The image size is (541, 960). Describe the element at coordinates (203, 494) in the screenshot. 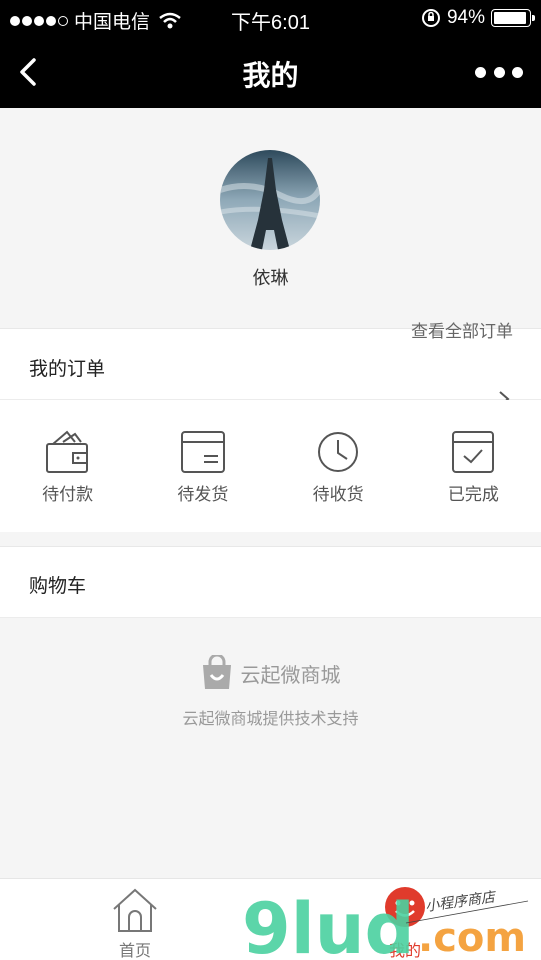

I see `status-label: 待发货` at that location.